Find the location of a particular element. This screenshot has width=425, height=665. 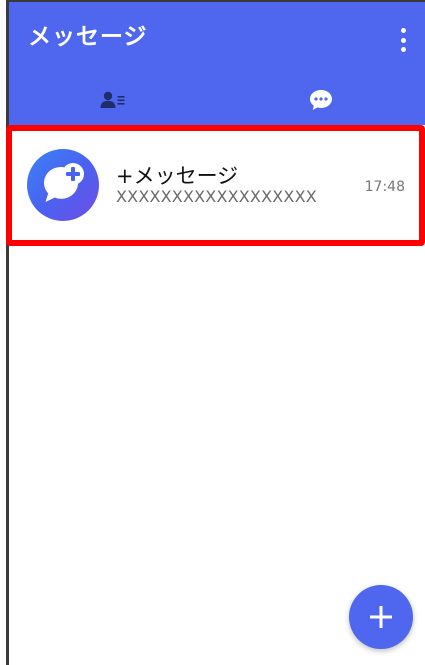

chat-bubble-icon is located at coordinates (321, 100).